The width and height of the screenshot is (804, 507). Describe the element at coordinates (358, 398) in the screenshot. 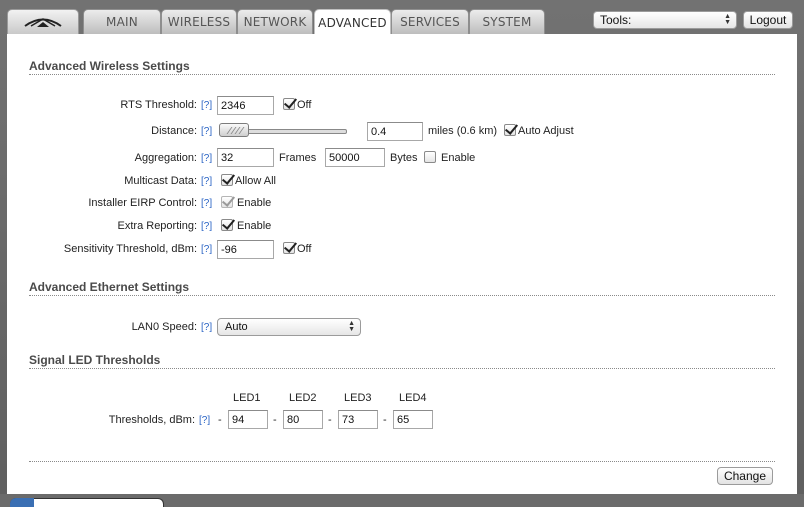

I see `led3-header: LED3` at that location.